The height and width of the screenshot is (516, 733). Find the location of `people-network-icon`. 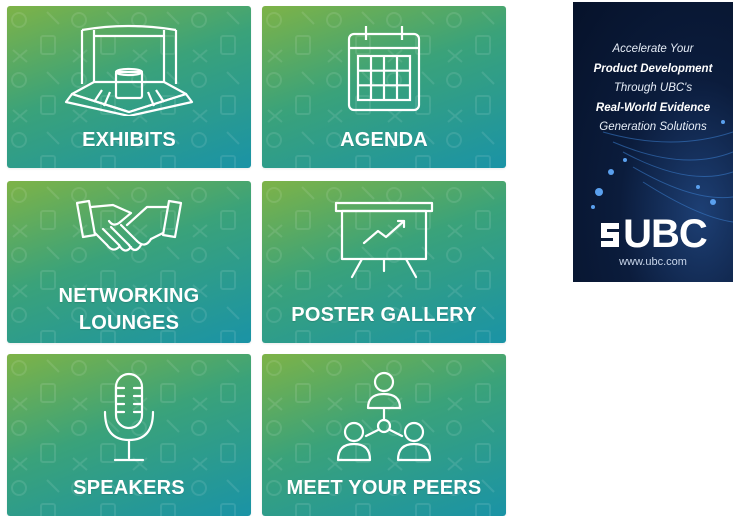

people-network-icon is located at coordinates (384, 417).